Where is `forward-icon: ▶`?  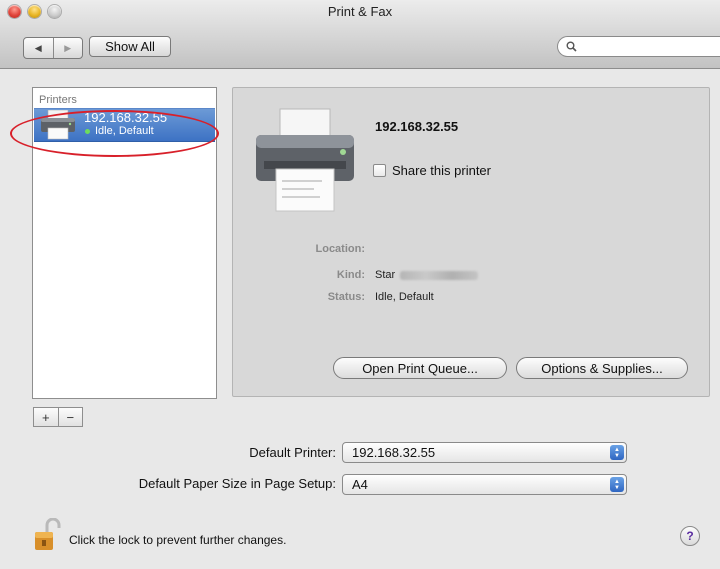 forward-icon: ▶ is located at coordinates (67, 48).